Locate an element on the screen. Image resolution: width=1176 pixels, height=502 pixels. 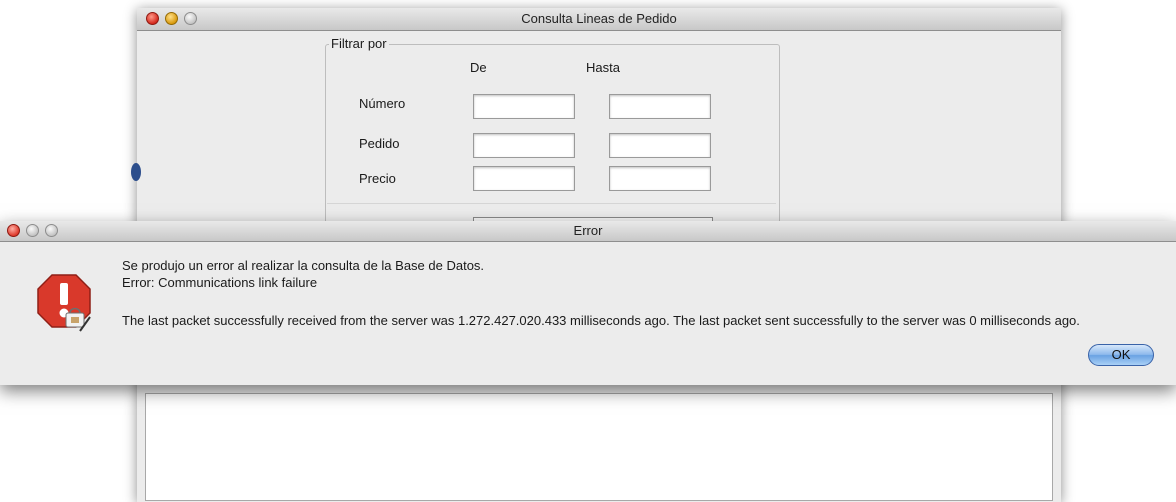
filter-separator is located at coordinates (551, 203).